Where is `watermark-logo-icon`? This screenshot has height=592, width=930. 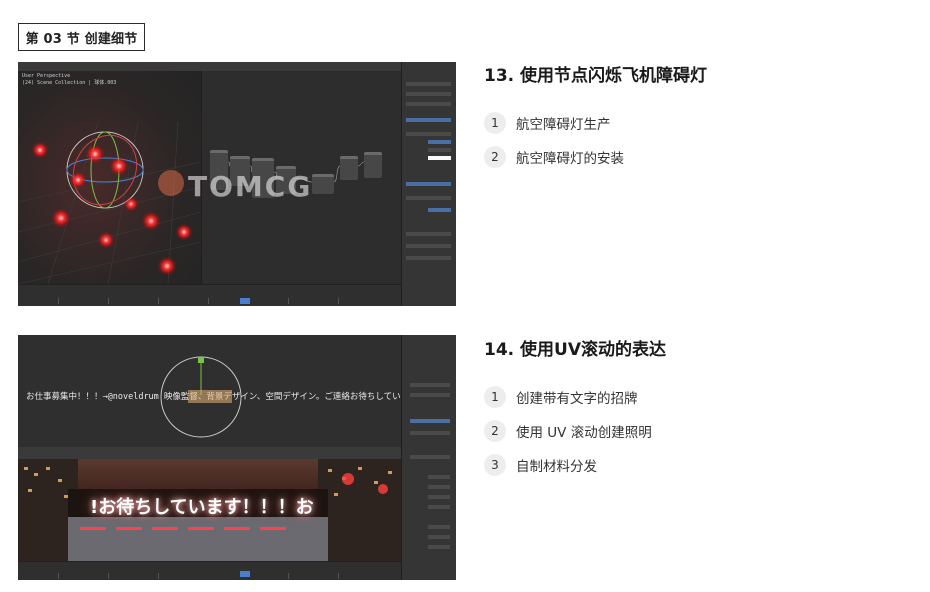
watermark-logo-icon is located at coordinates (171, 183).